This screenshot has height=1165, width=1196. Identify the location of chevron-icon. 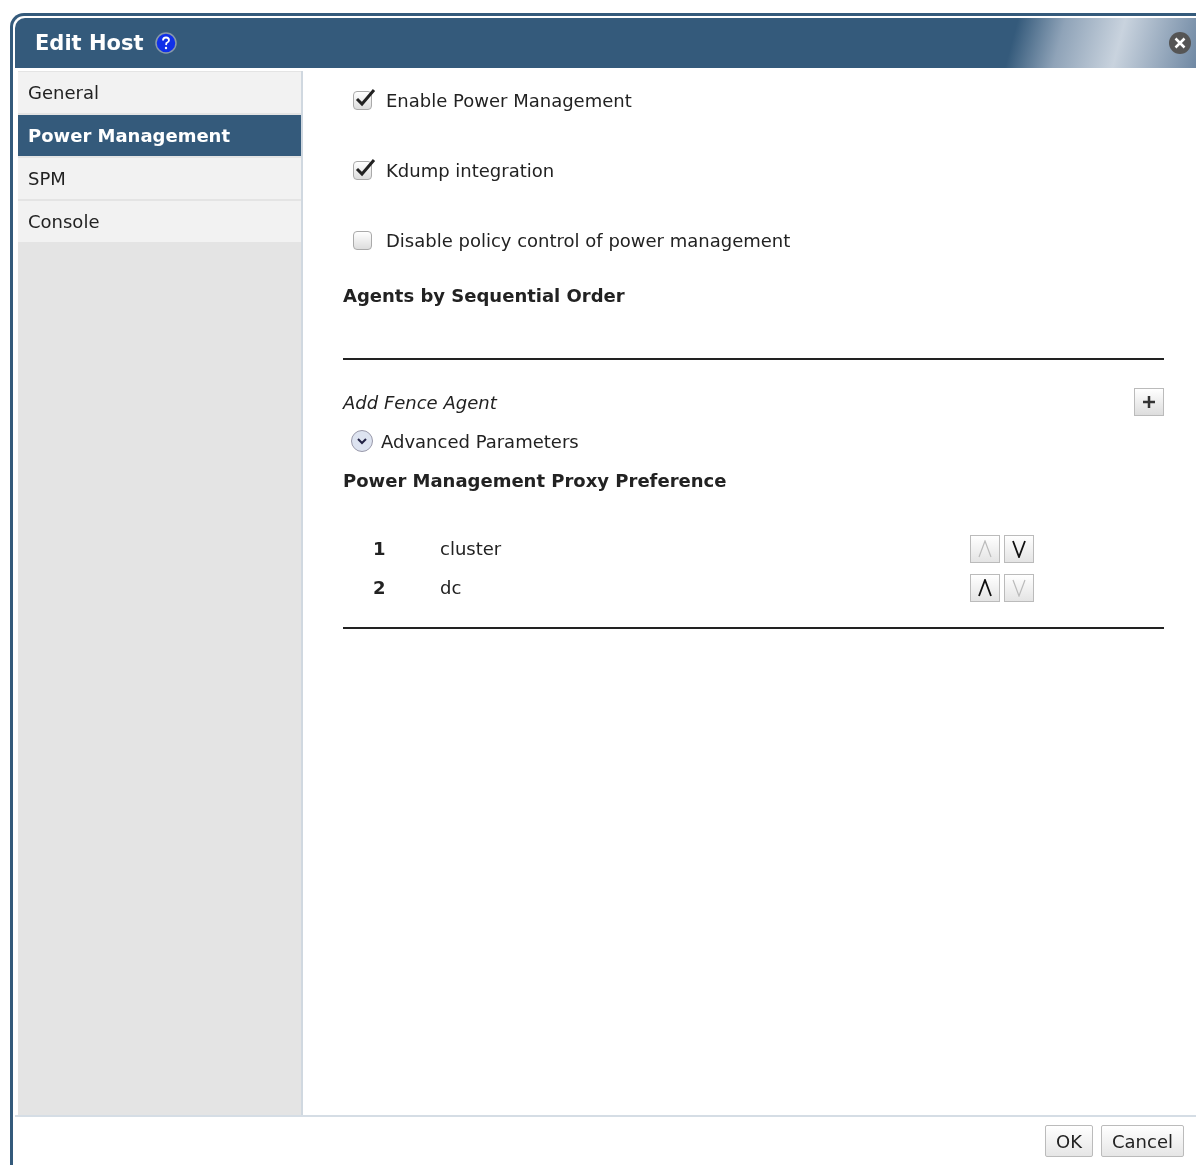
(362, 441).